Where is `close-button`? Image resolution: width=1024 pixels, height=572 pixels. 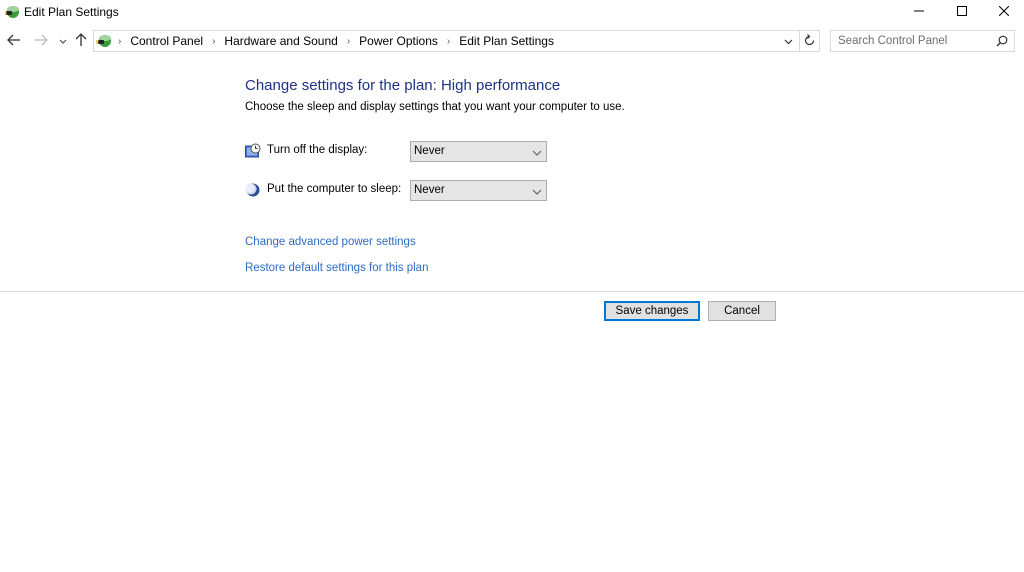
close-button is located at coordinates (1003, 12).